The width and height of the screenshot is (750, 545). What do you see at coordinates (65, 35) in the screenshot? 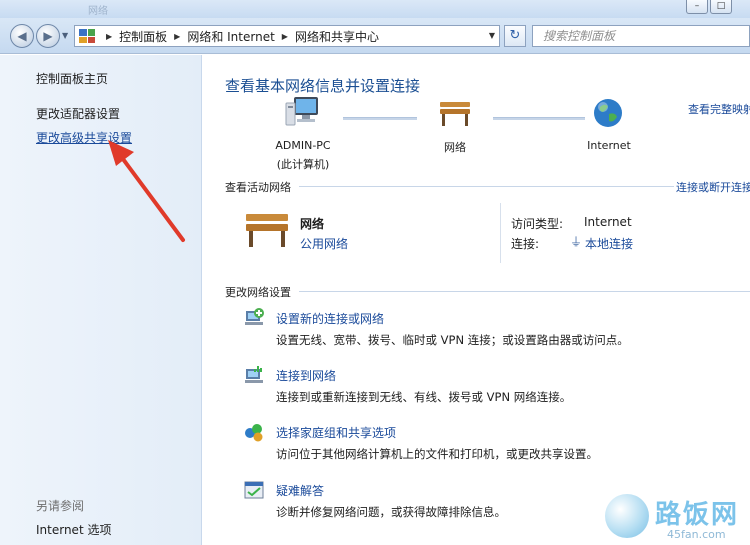
I see `recent-pages-dropdown: ▼` at bounding box center [65, 35].